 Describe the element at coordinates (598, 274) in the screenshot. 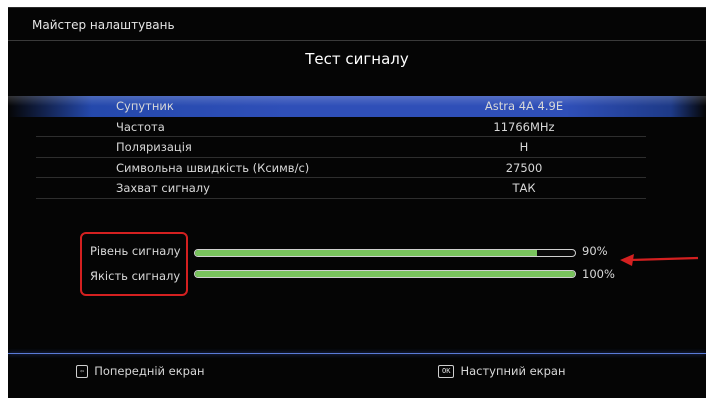

I see `signal-quality-percent: 100%` at that location.